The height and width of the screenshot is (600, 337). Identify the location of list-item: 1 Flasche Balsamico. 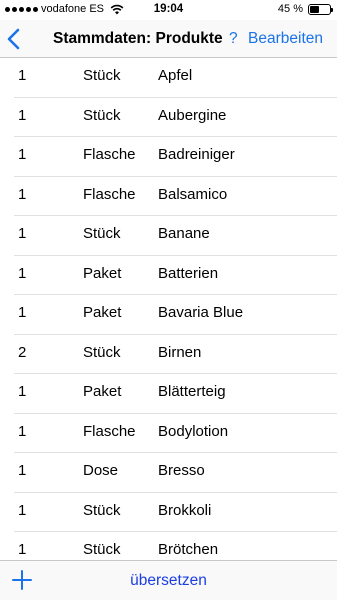
(175, 196).